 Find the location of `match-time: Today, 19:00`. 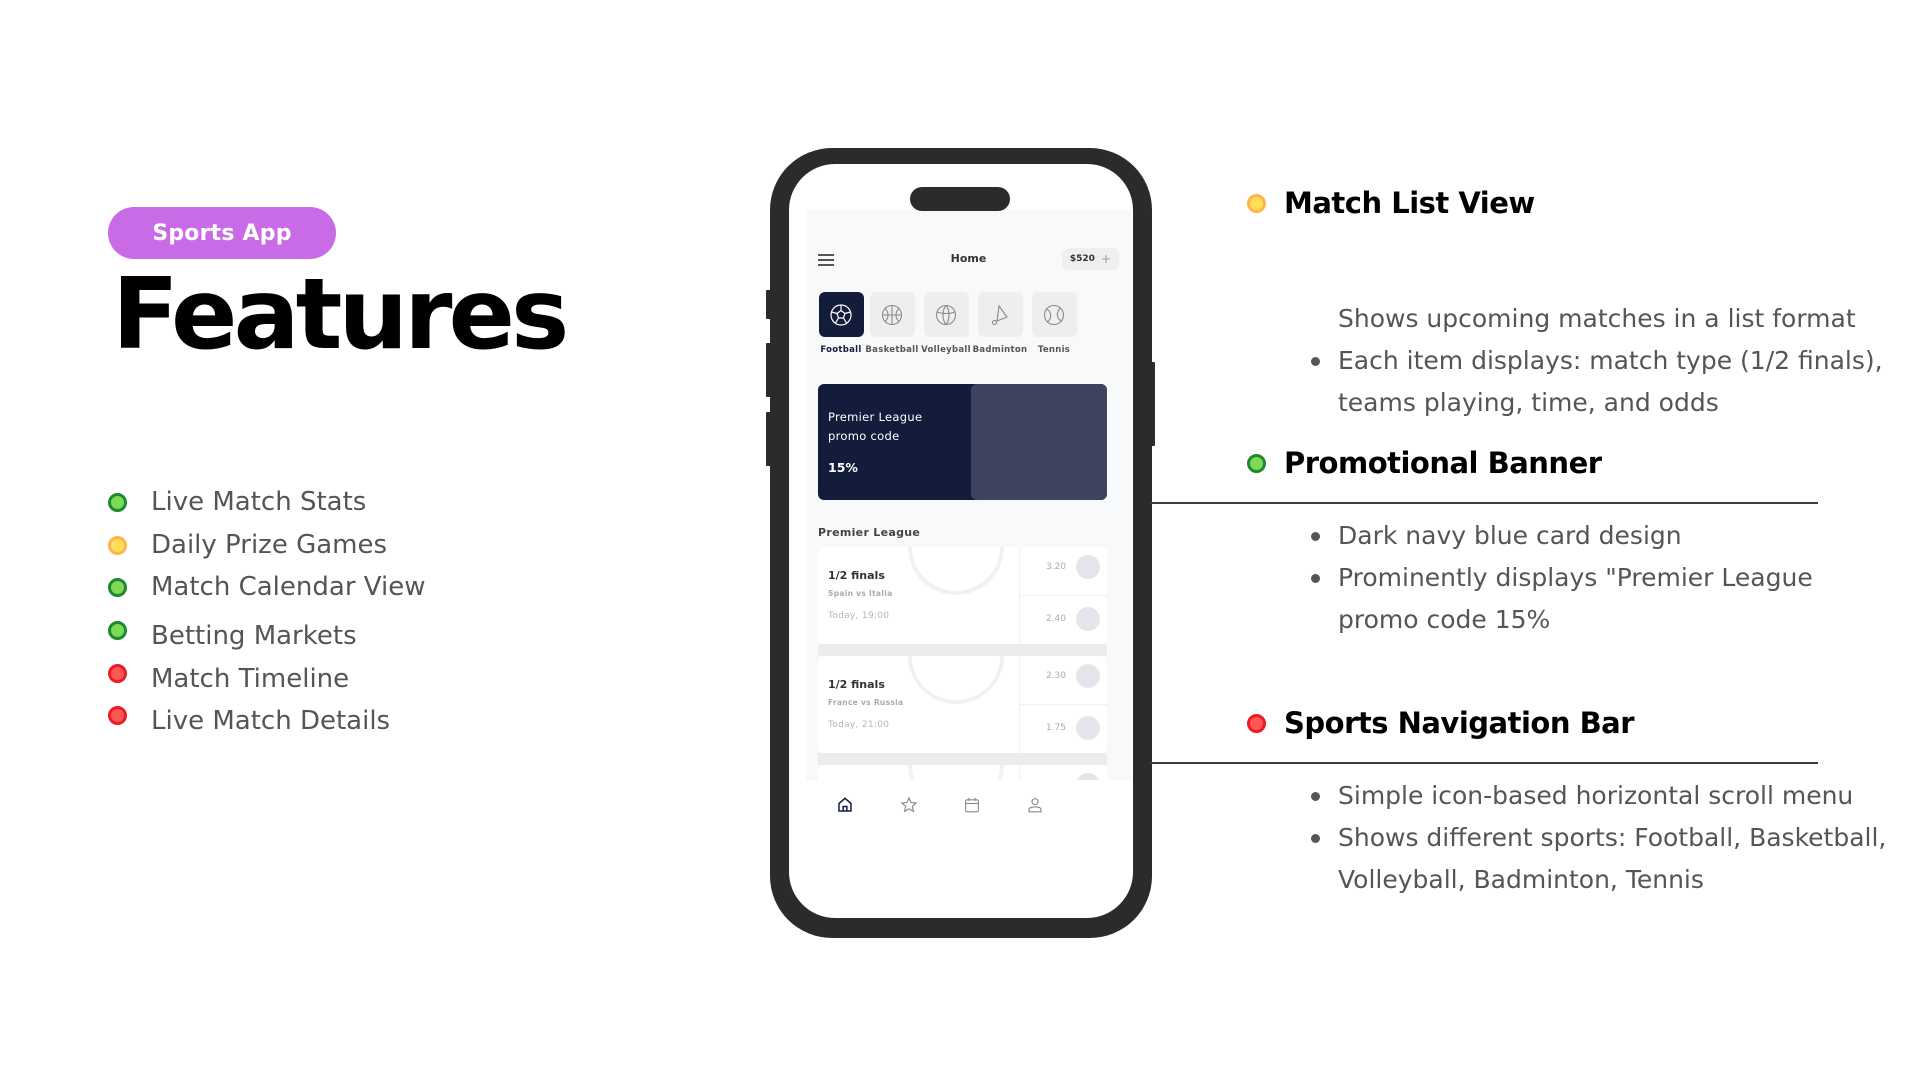

match-time: Today, 19:00 is located at coordinates (859, 616).